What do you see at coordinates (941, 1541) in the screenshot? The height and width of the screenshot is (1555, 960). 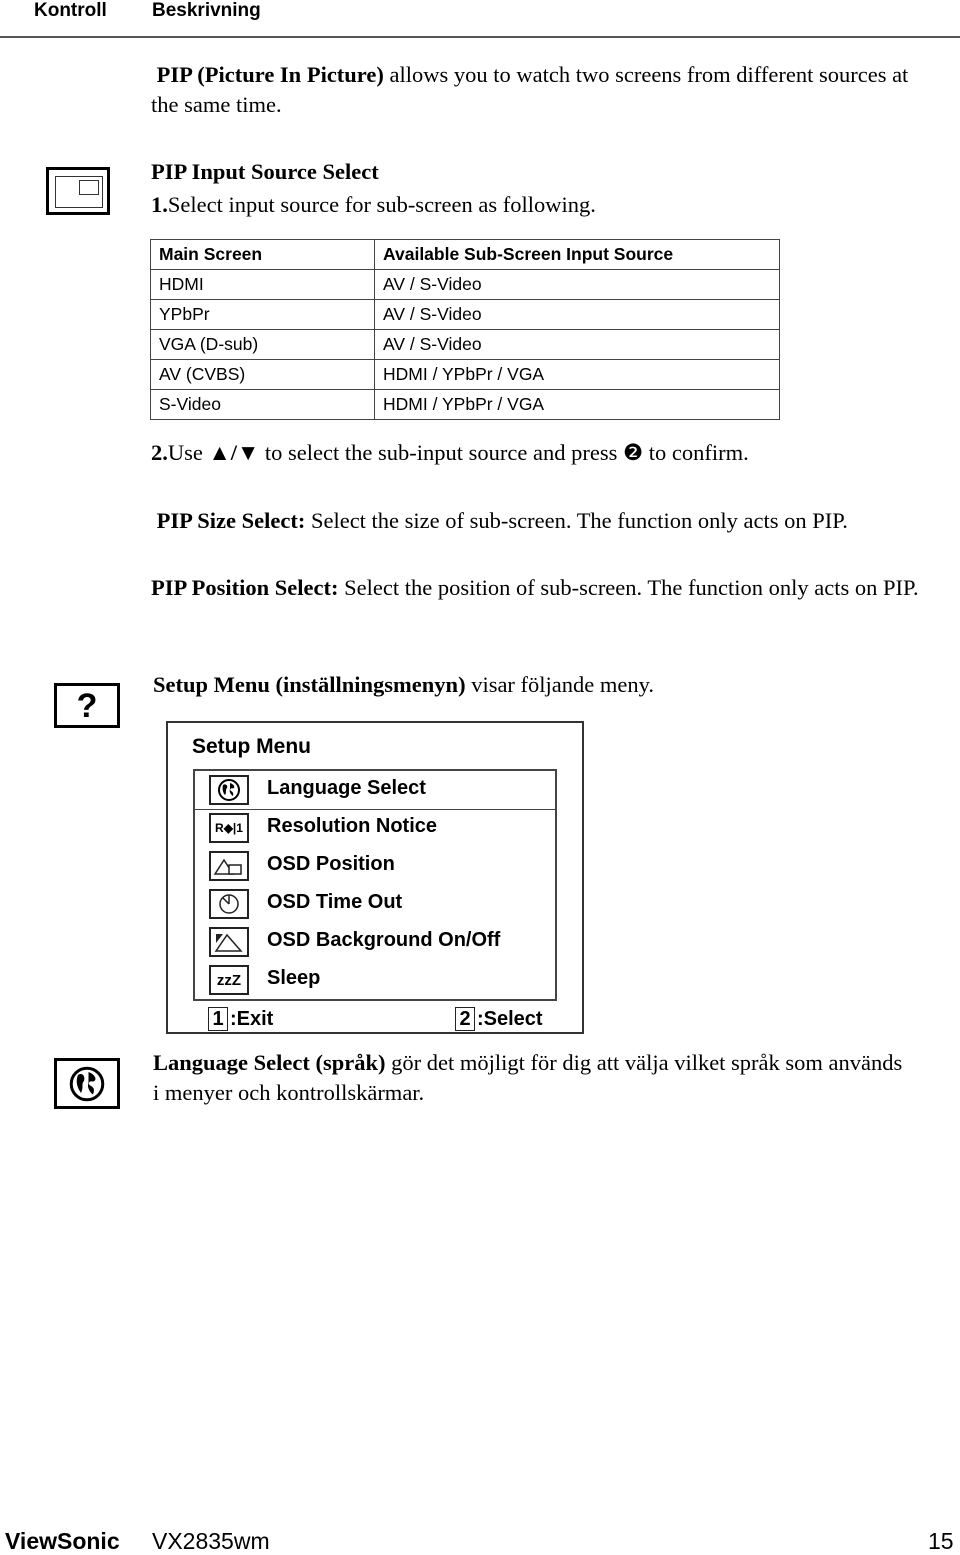 I see `page-number: 15` at bounding box center [941, 1541].